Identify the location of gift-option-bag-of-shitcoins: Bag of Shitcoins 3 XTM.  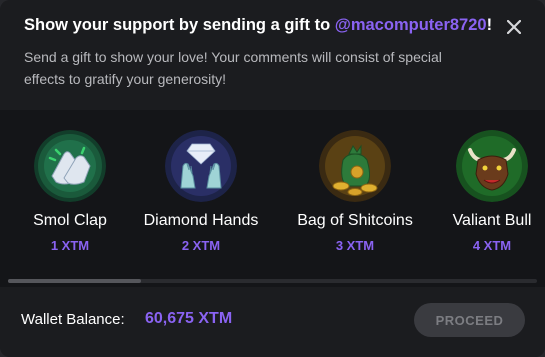
(355, 195).